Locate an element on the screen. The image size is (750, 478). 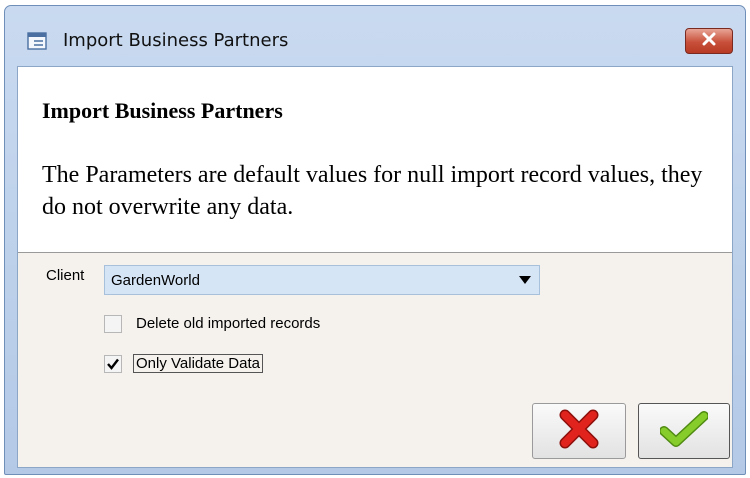
window-form-icon is located at coordinates (37, 41).